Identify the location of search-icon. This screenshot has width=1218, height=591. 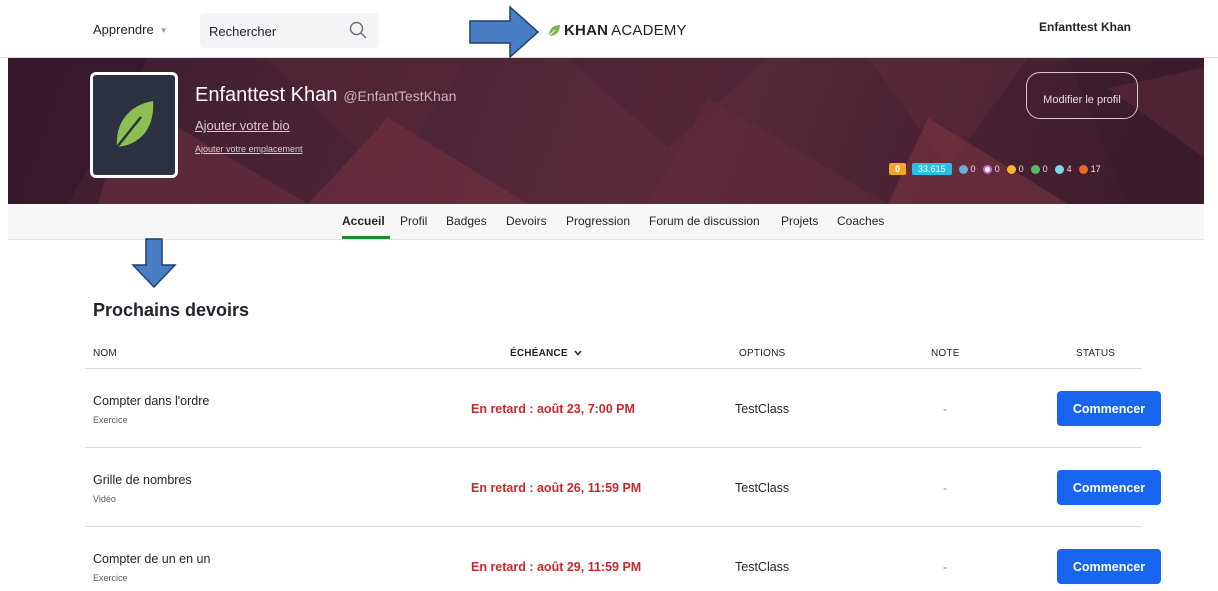
(358, 30).